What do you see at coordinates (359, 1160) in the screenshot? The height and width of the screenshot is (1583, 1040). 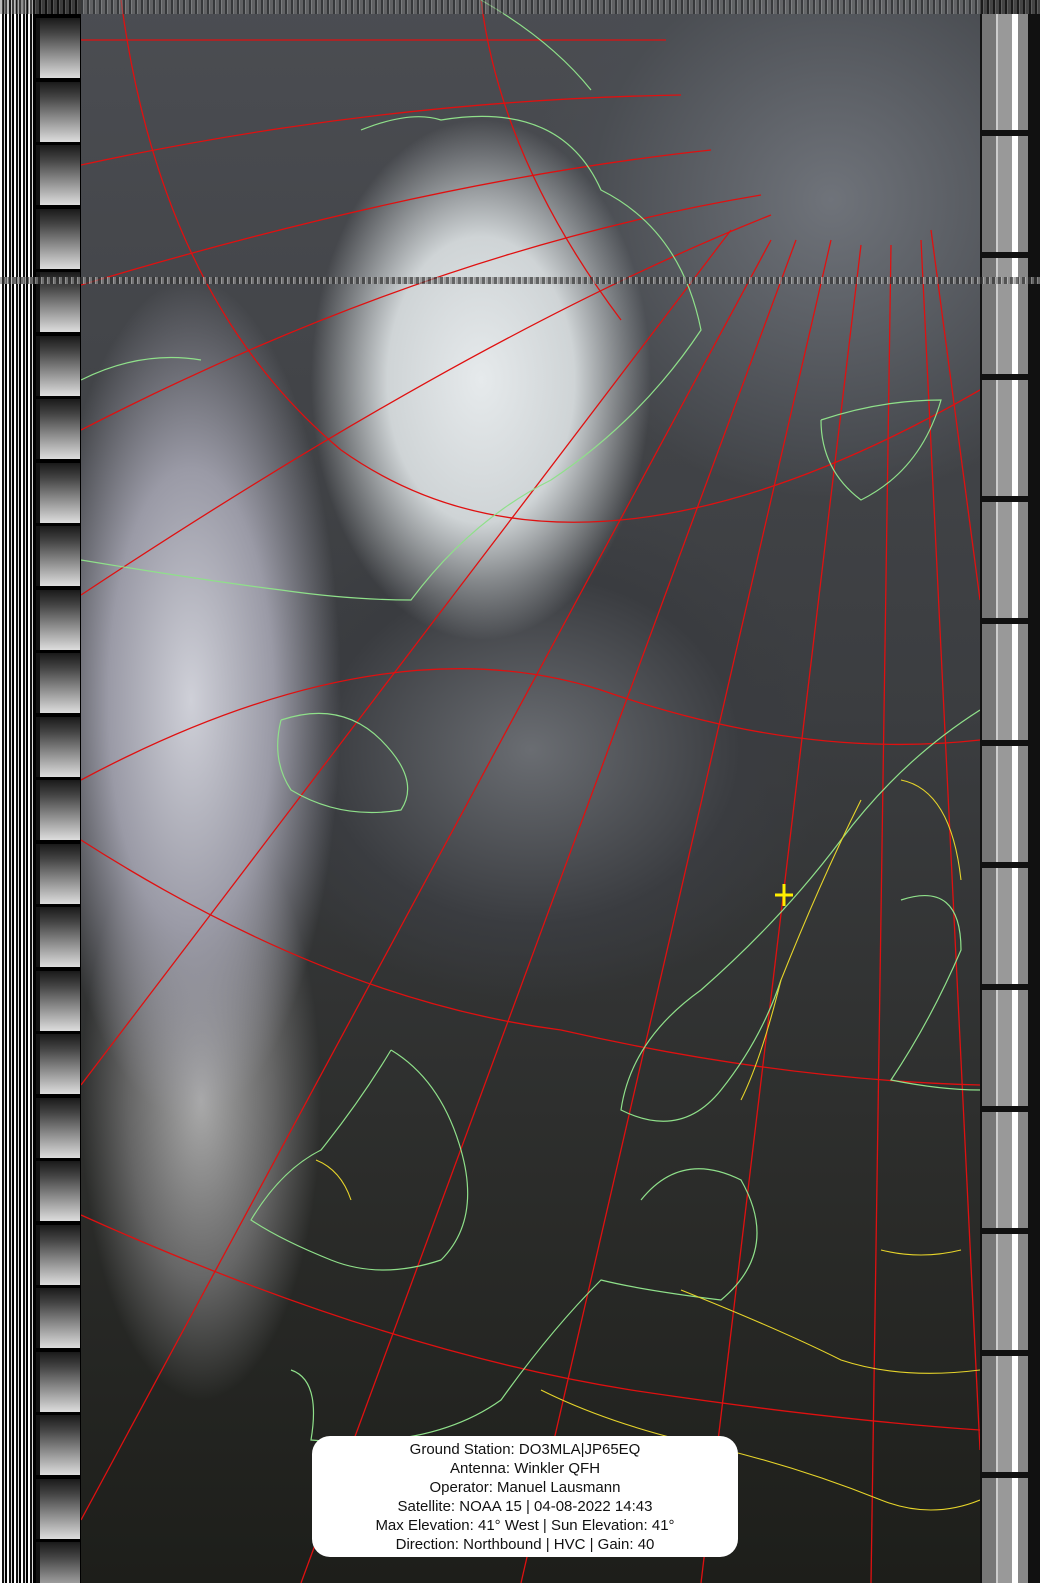 I see `britain-coast` at bounding box center [359, 1160].